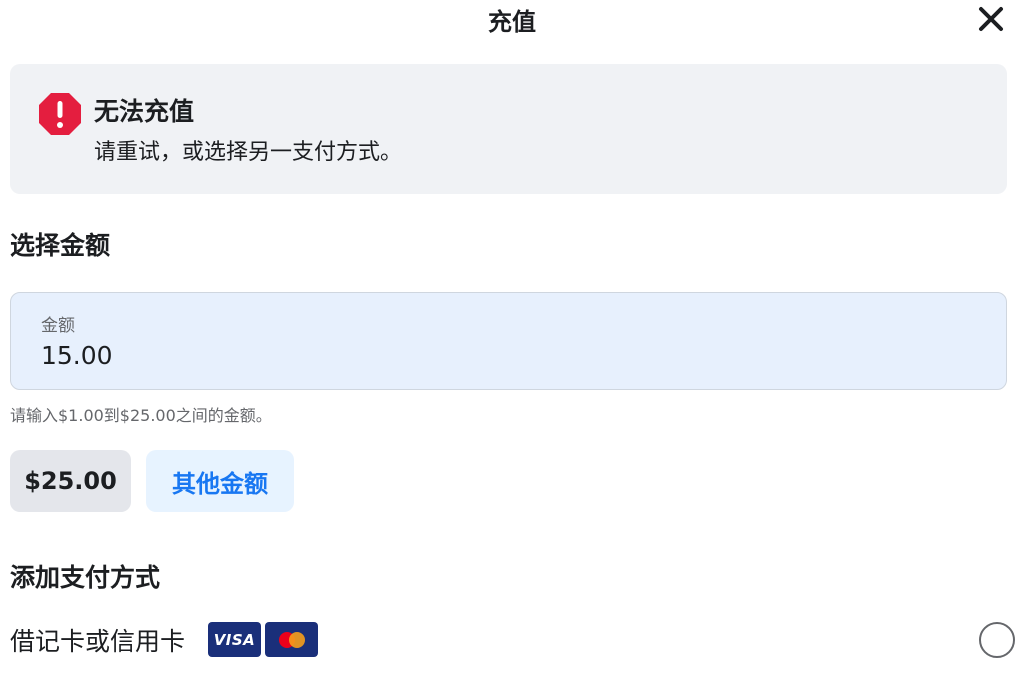 Image resolution: width=1024 pixels, height=674 pixels. I want to click on mastercard-logo, so click(291, 639).